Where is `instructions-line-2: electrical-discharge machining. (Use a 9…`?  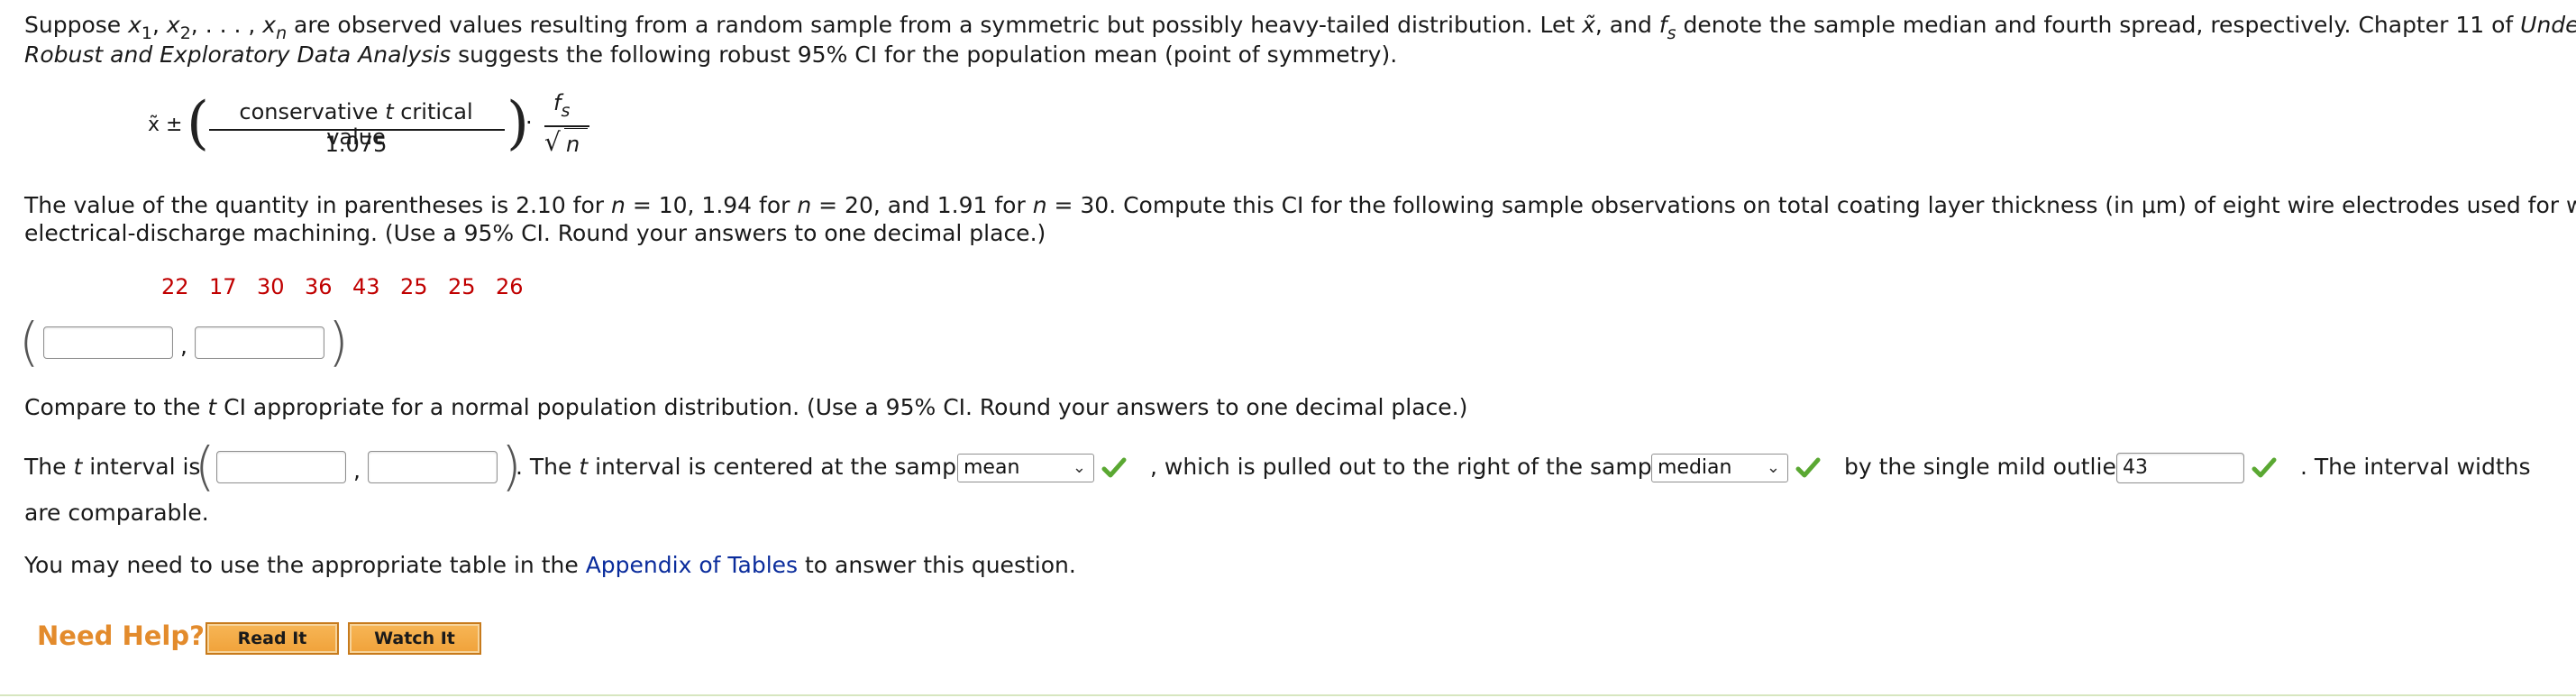
instructions-line-2: electrical-discharge machining. (Use a 9… is located at coordinates (535, 233).